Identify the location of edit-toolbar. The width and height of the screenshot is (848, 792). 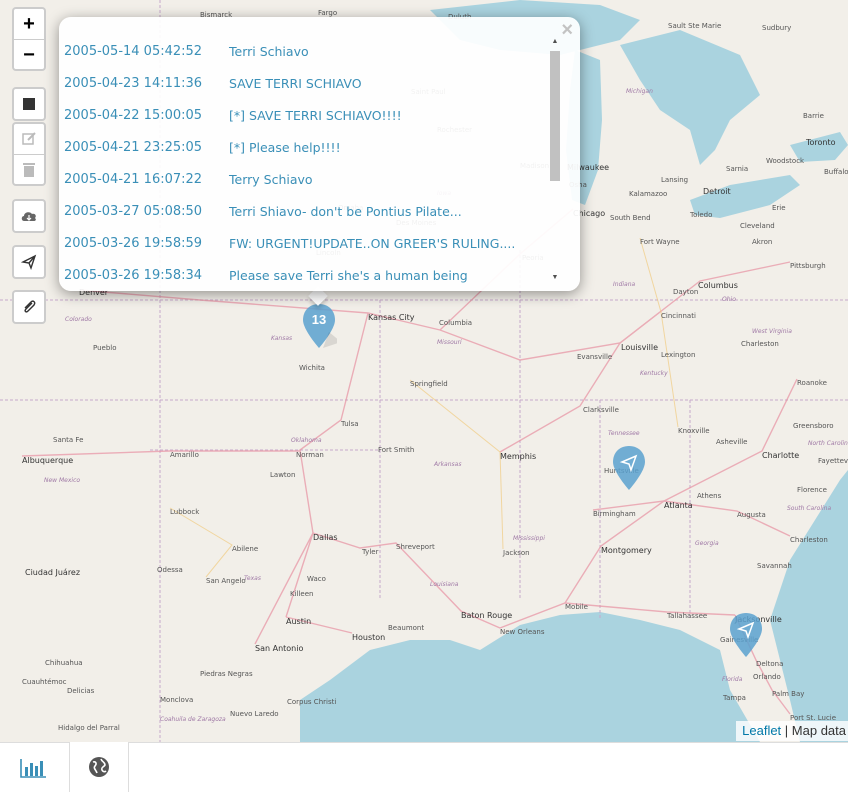
(29, 154).